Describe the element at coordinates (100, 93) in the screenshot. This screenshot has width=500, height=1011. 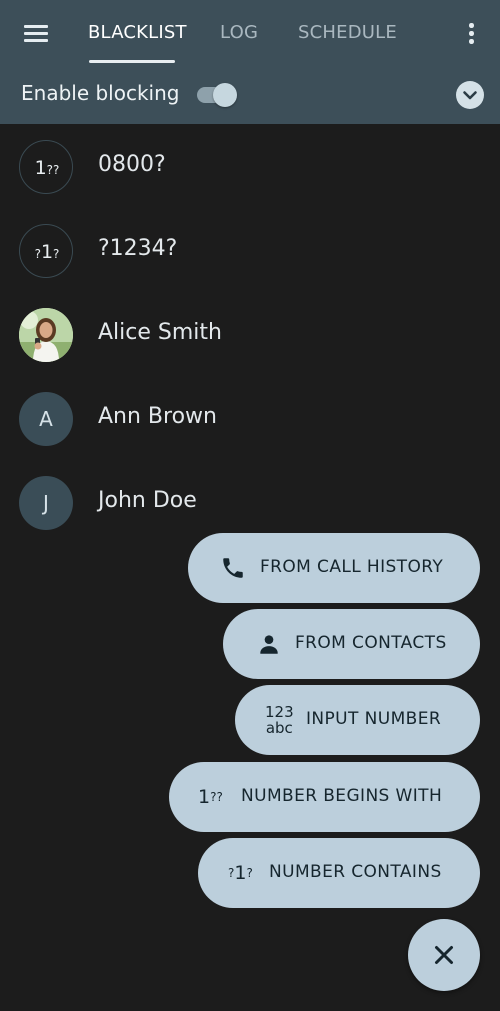
I see `enable-blocking-label: Enable blocking` at that location.